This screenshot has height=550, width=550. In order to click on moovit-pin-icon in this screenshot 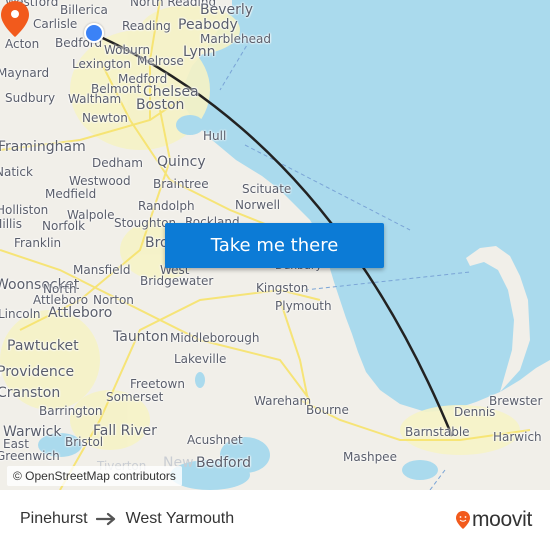, I will do `click(462, 520)`.